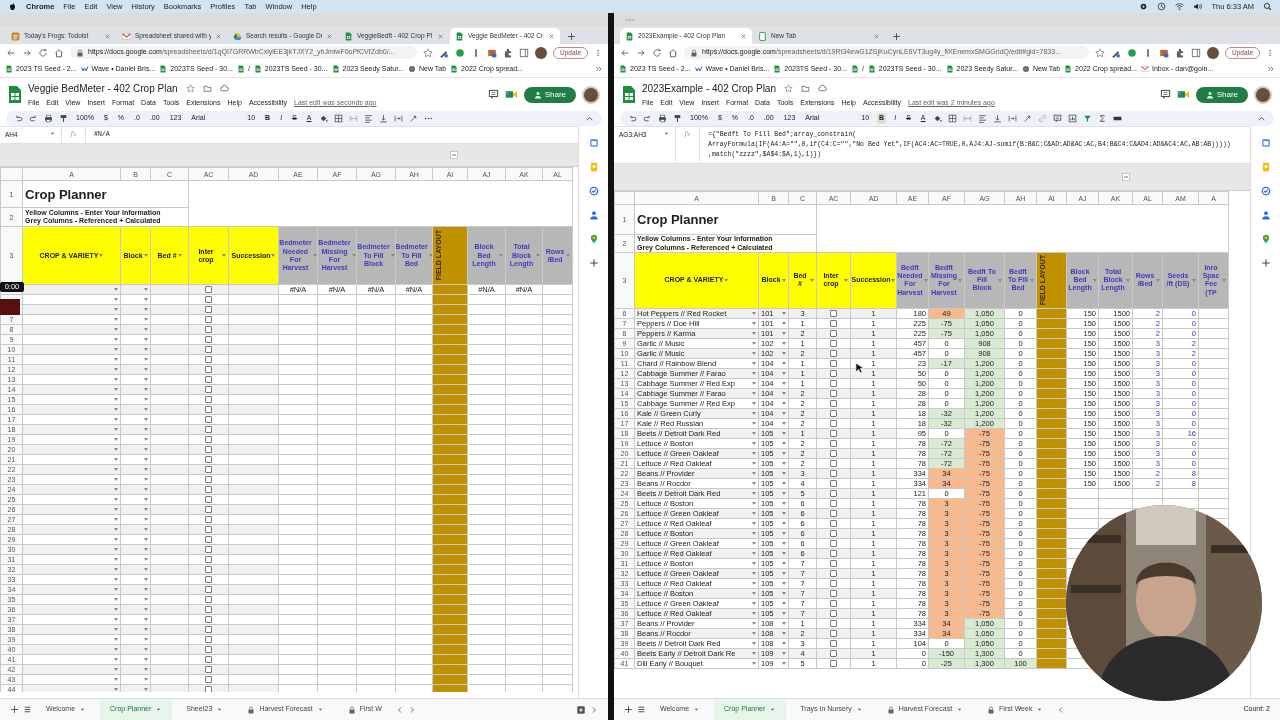  I want to click on video-call-icon, so click(1183, 94).